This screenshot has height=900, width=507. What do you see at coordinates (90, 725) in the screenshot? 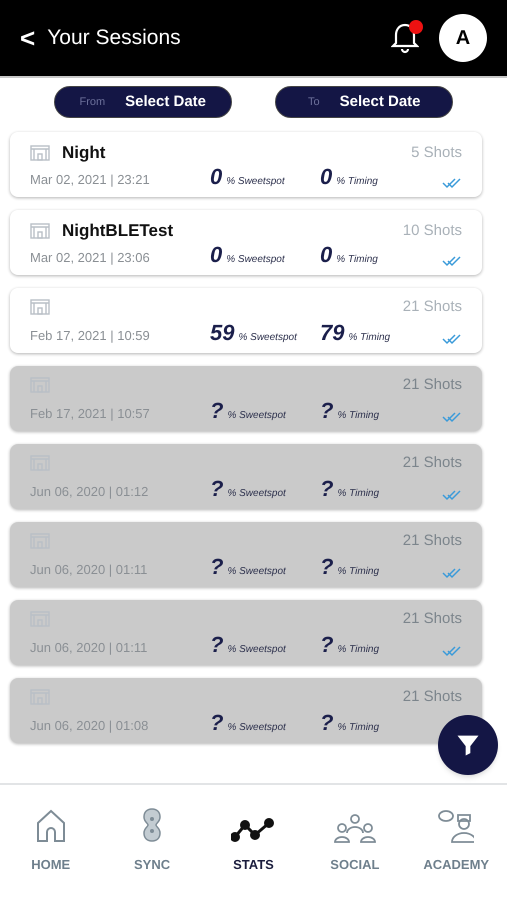
I see `session-date: Jun 06, 2020 | 01:08` at bounding box center [90, 725].